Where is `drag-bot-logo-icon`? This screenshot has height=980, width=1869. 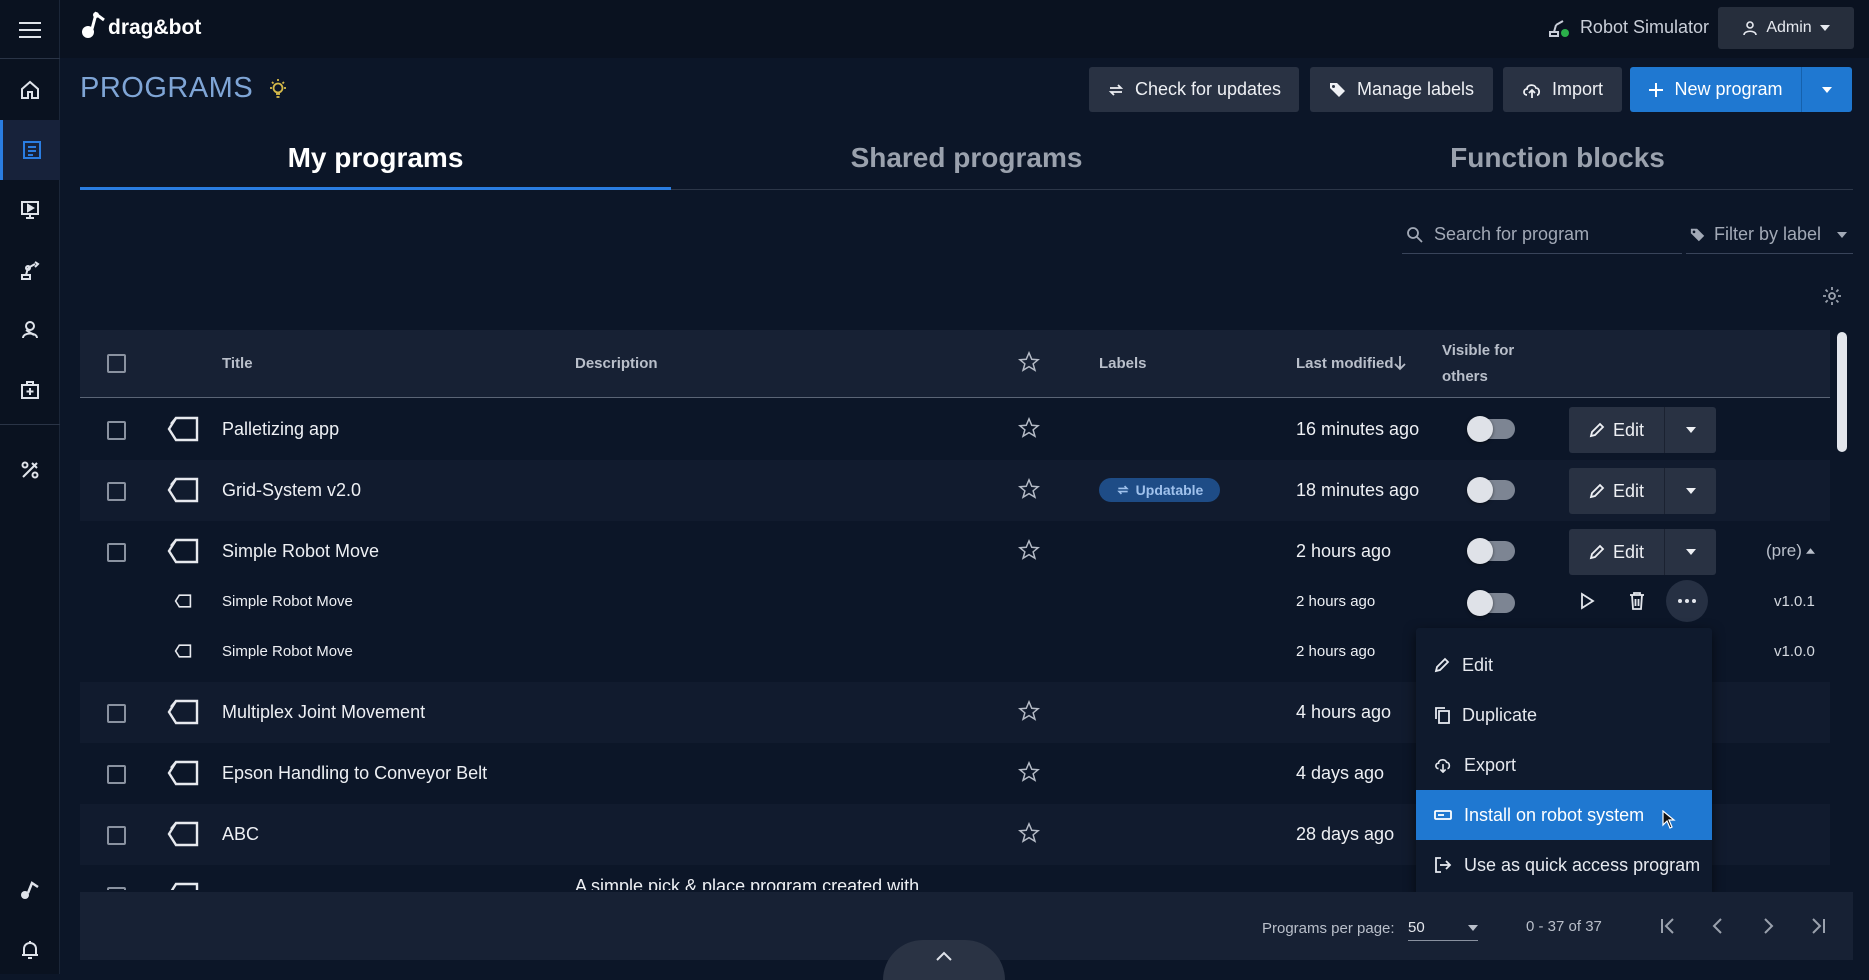
drag-bot-logo-icon is located at coordinates (30, 890).